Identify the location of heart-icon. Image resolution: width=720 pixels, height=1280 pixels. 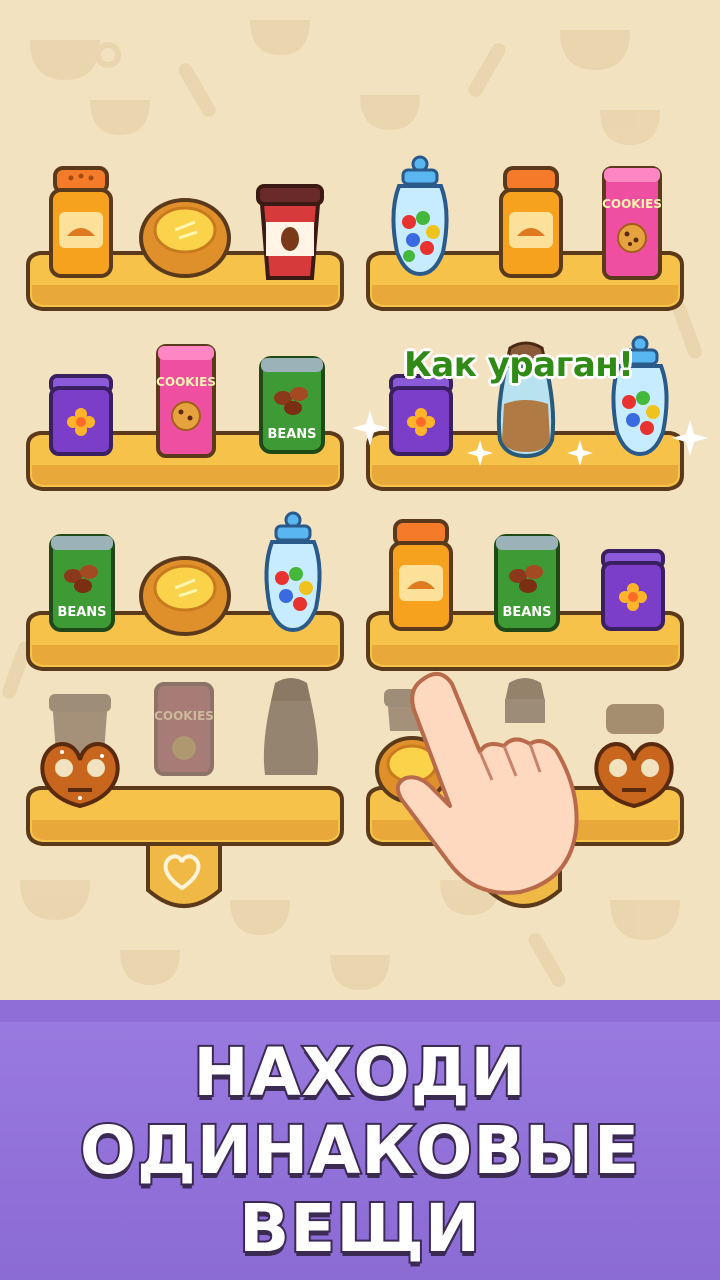
(182, 872).